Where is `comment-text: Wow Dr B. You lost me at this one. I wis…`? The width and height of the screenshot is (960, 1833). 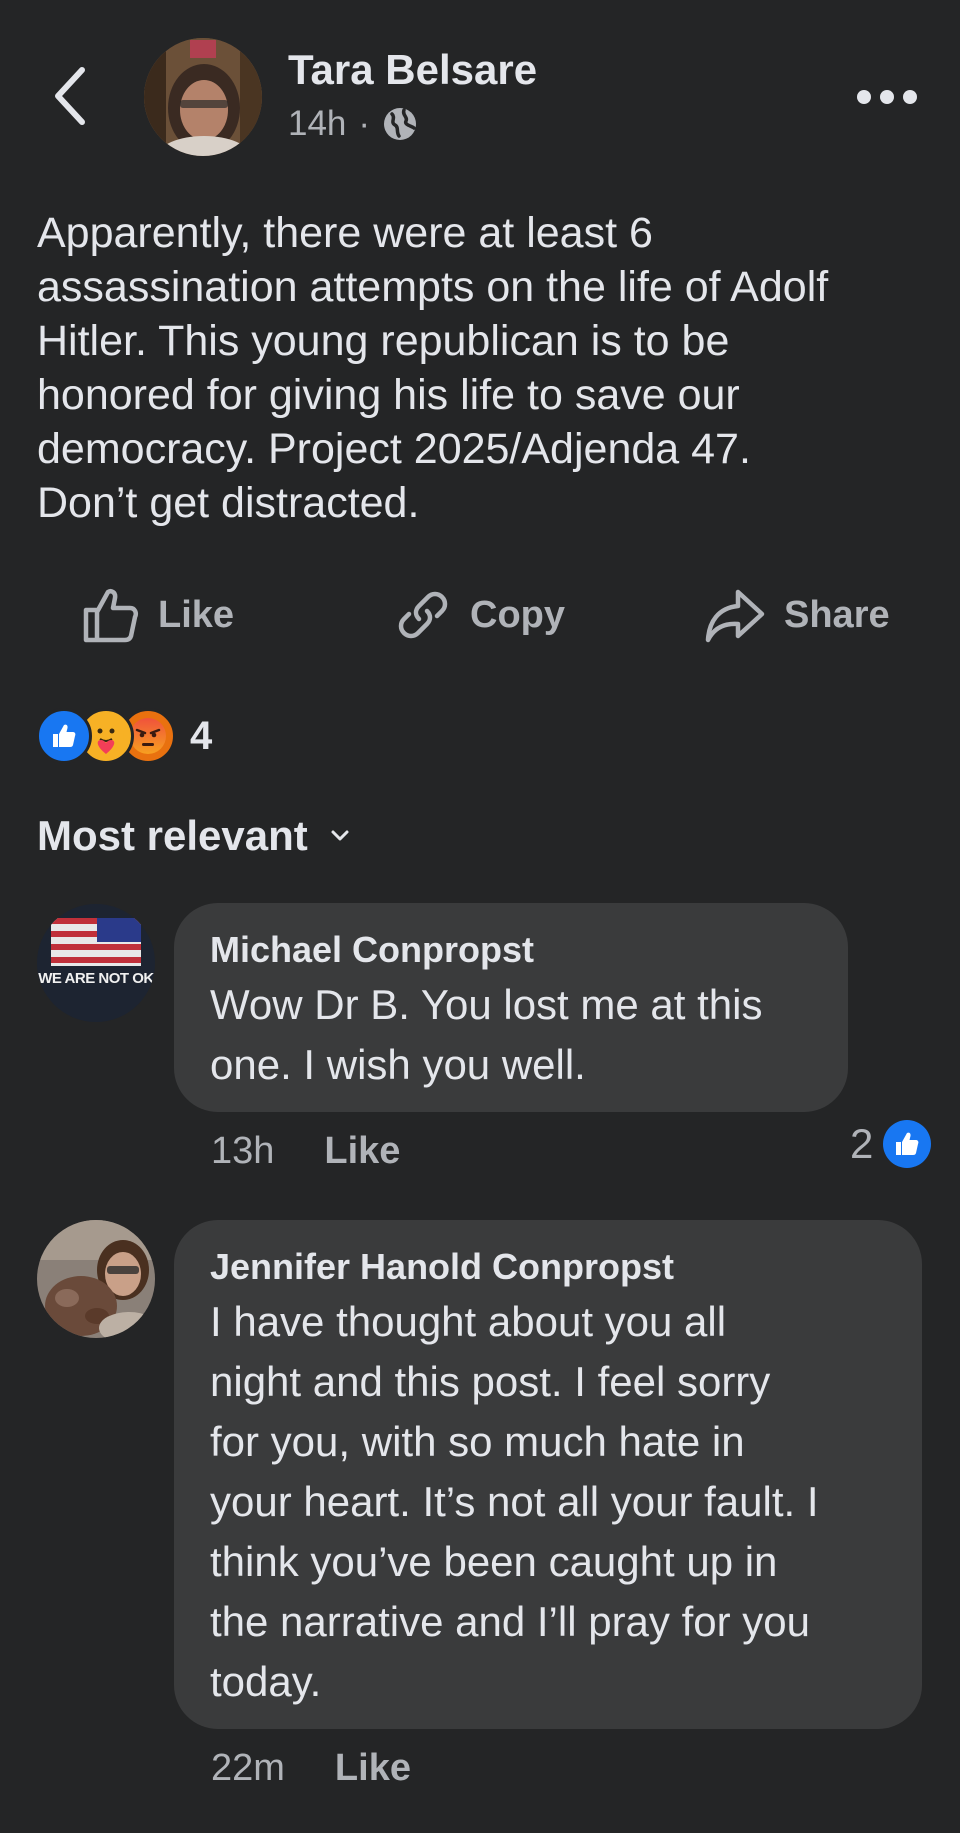 comment-text: Wow Dr B. You lost me at this one. I wis… is located at coordinates (486, 1034).